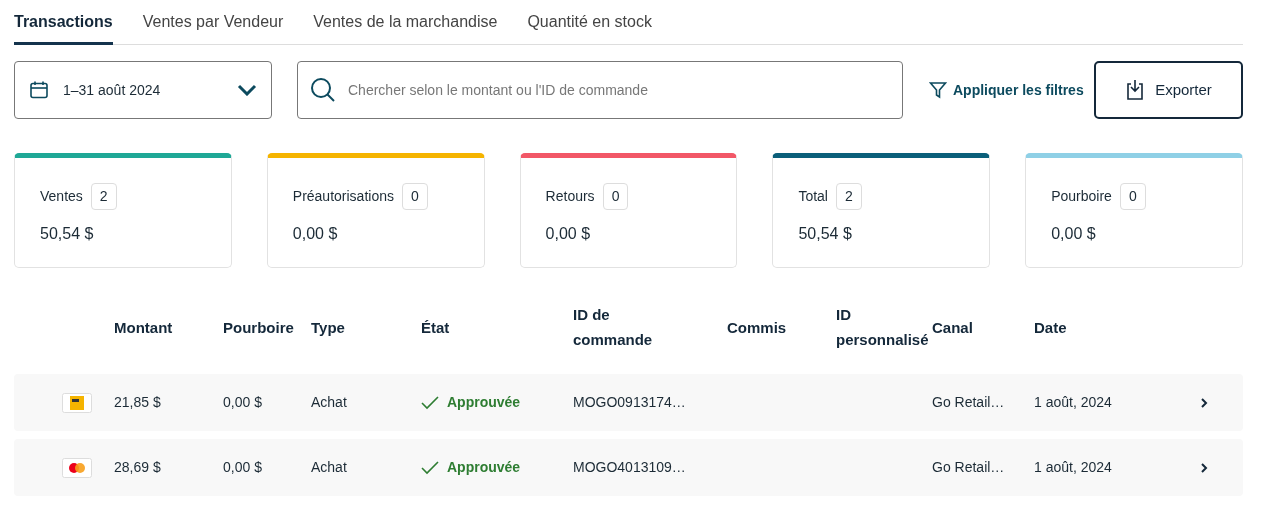  Describe the element at coordinates (259, 327) in the screenshot. I see `column-header: Pourboire` at that location.